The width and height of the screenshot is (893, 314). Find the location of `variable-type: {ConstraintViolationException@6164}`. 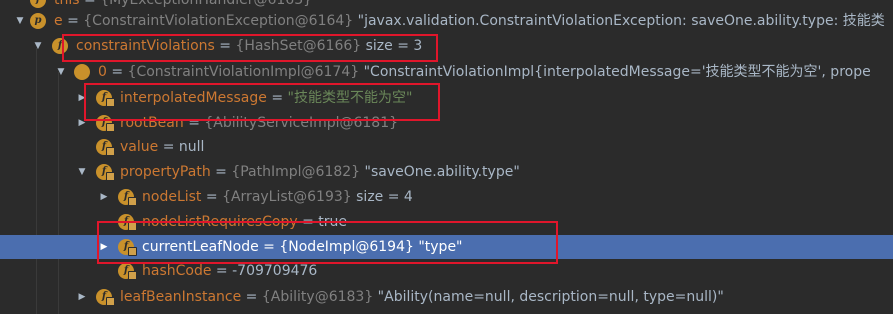

variable-type: {ConstraintViolationException@6164} is located at coordinates (218, 21).